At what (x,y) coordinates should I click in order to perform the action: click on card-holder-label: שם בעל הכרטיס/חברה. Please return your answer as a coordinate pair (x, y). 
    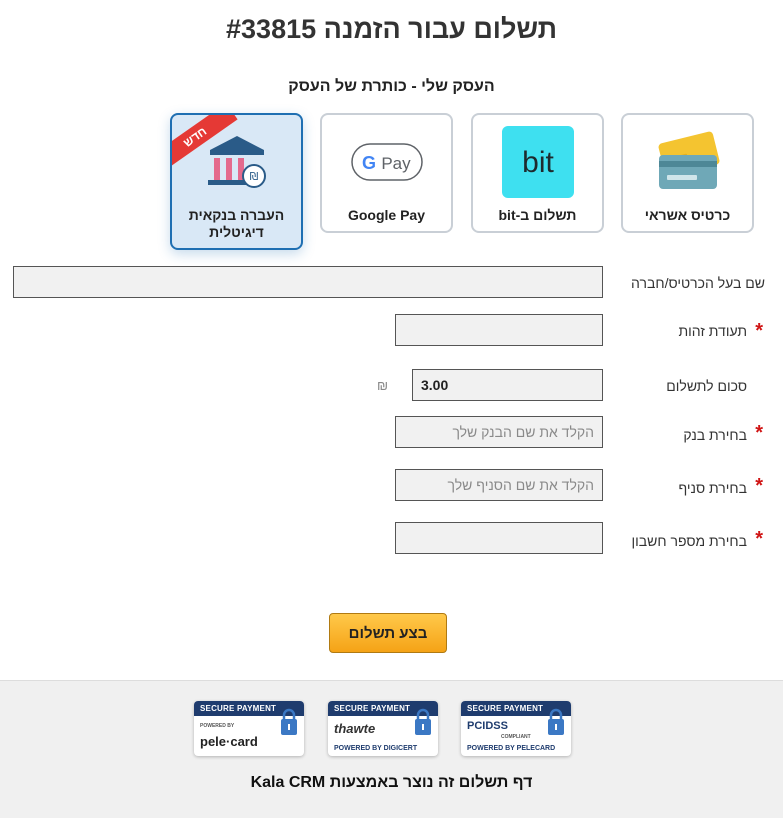
    Looking at the image, I should click on (698, 283).